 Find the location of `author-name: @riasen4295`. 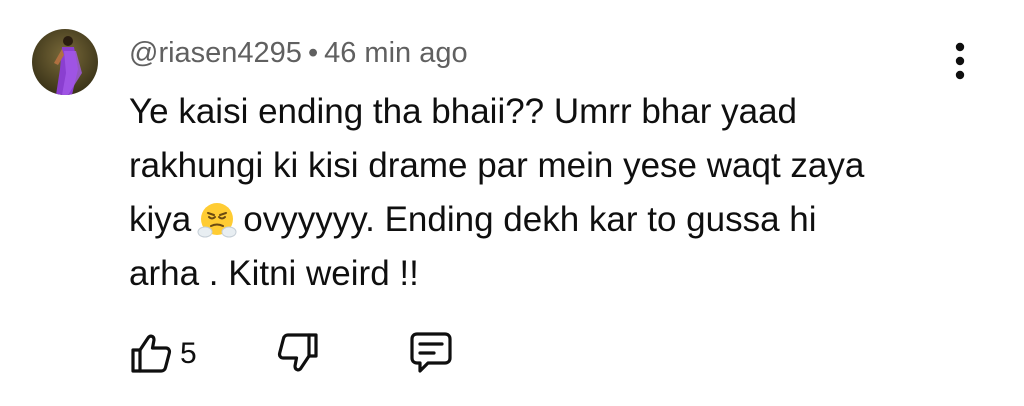

author-name: @riasen4295 is located at coordinates (215, 53).